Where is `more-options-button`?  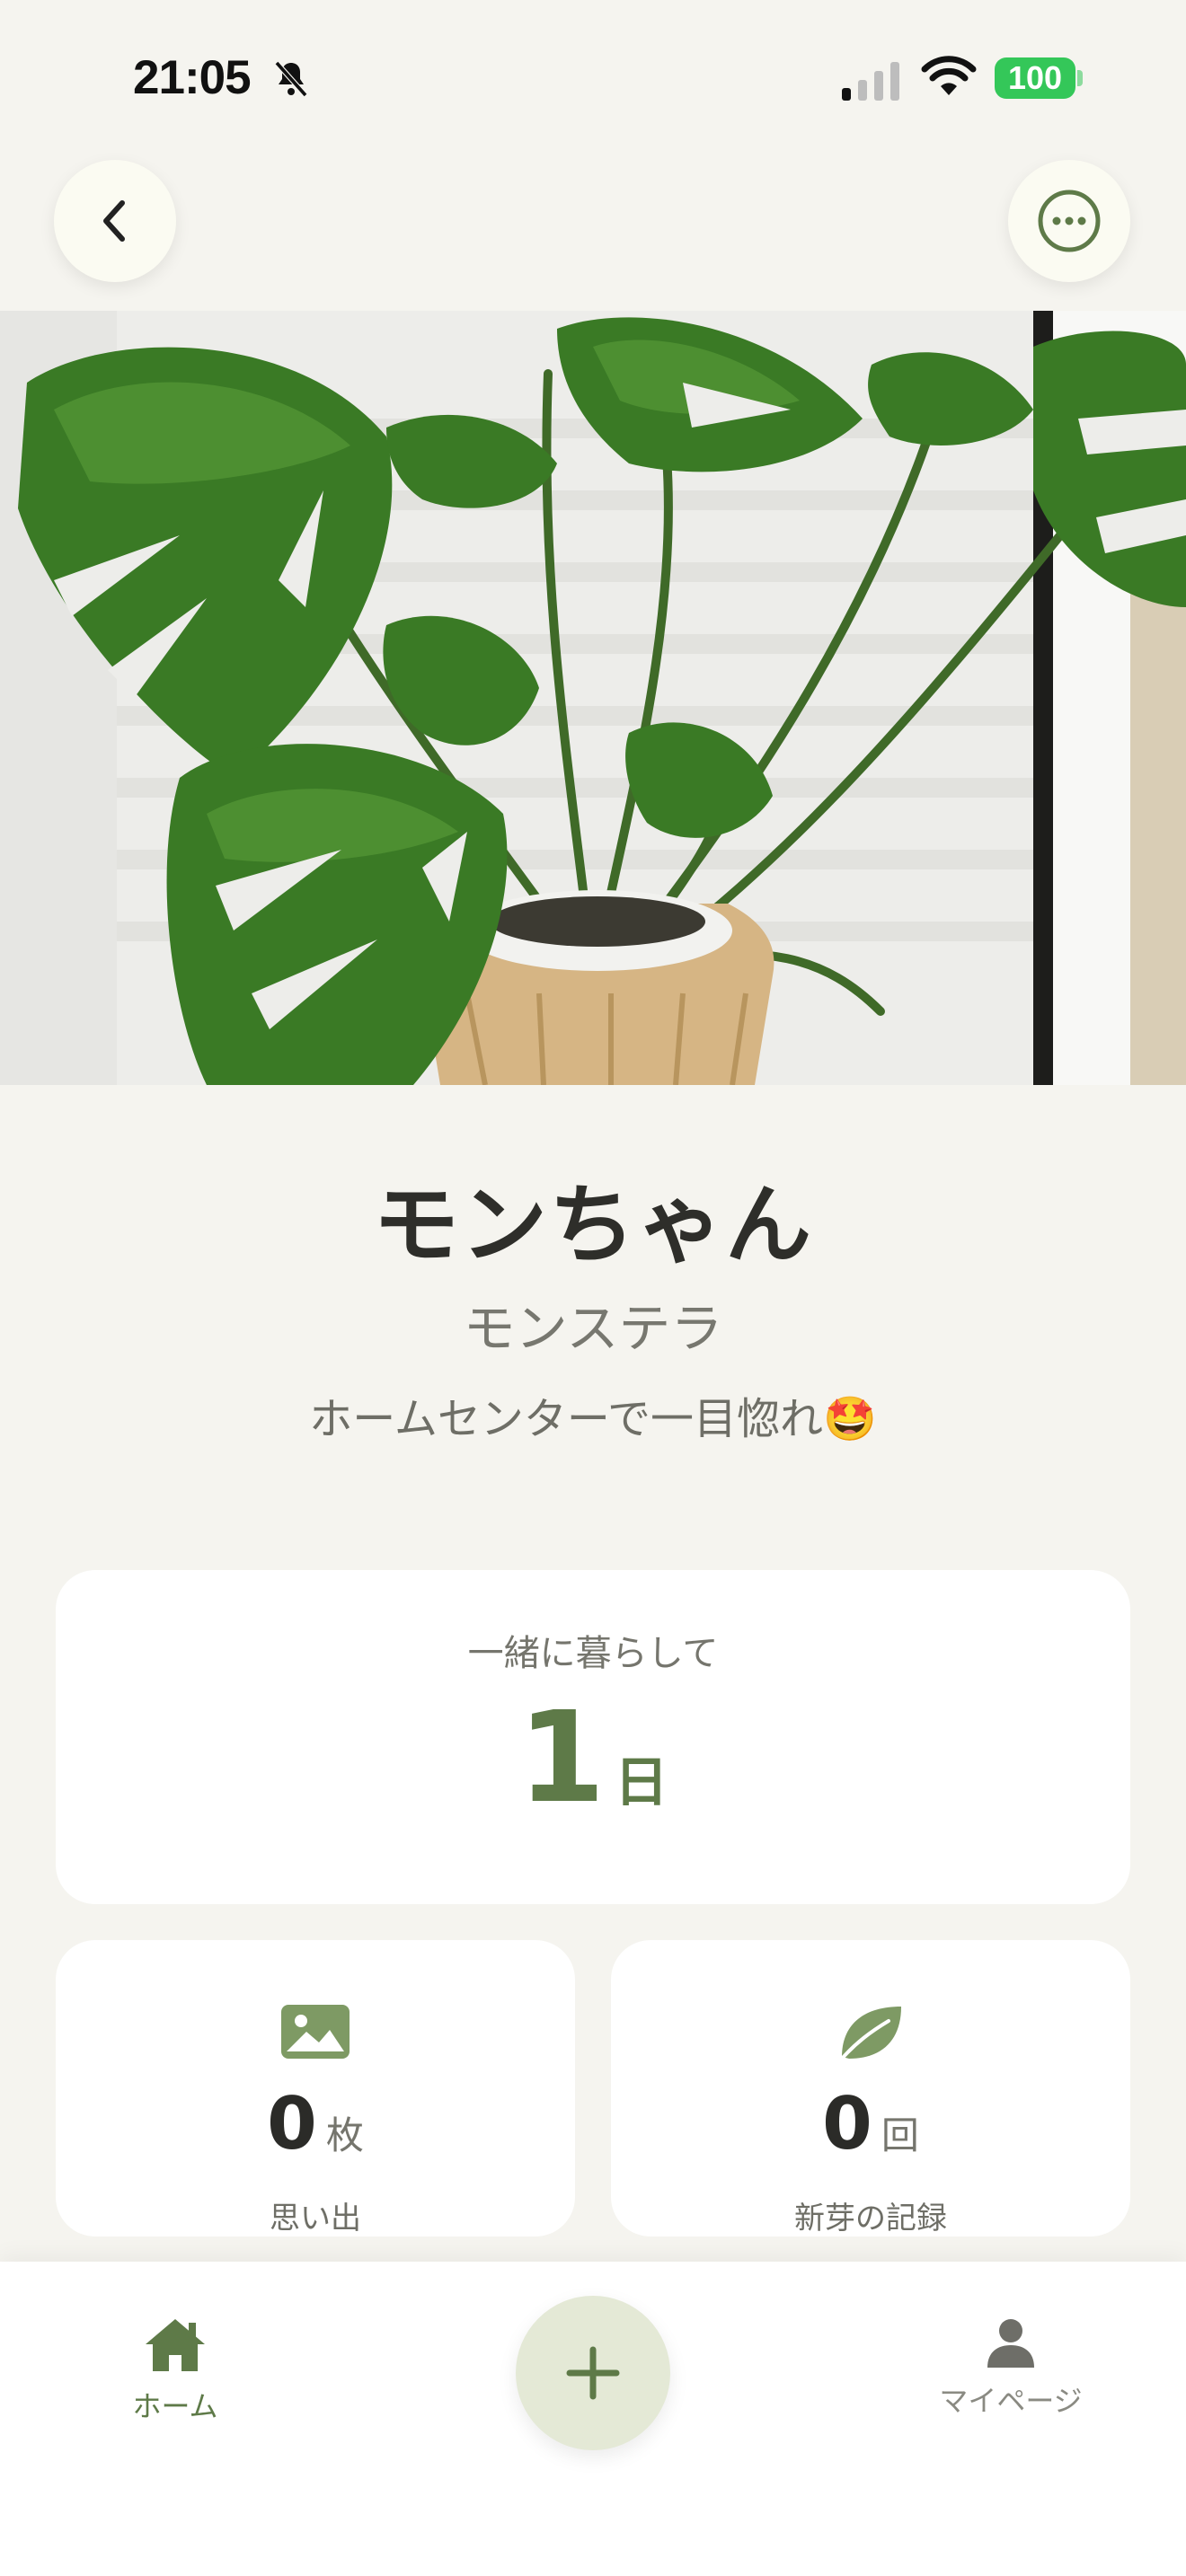
more-options-button is located at coordinates (1069, 221).